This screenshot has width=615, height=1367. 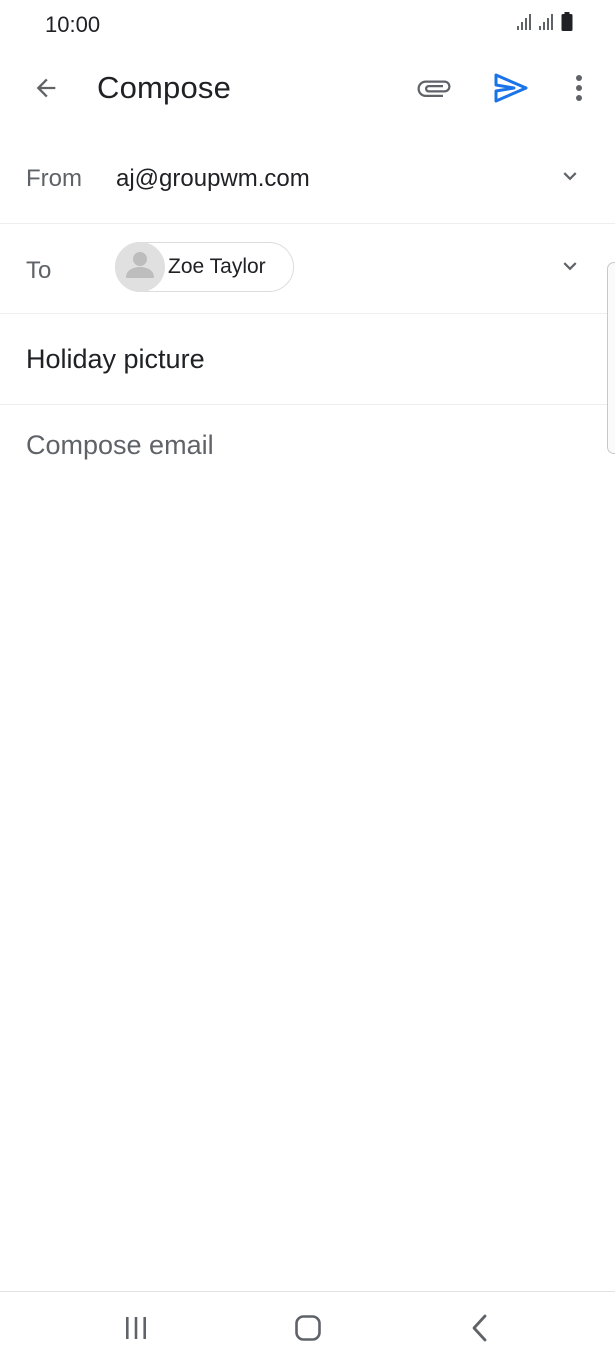 I want to click on subject-input, so click(x=306, y=359).